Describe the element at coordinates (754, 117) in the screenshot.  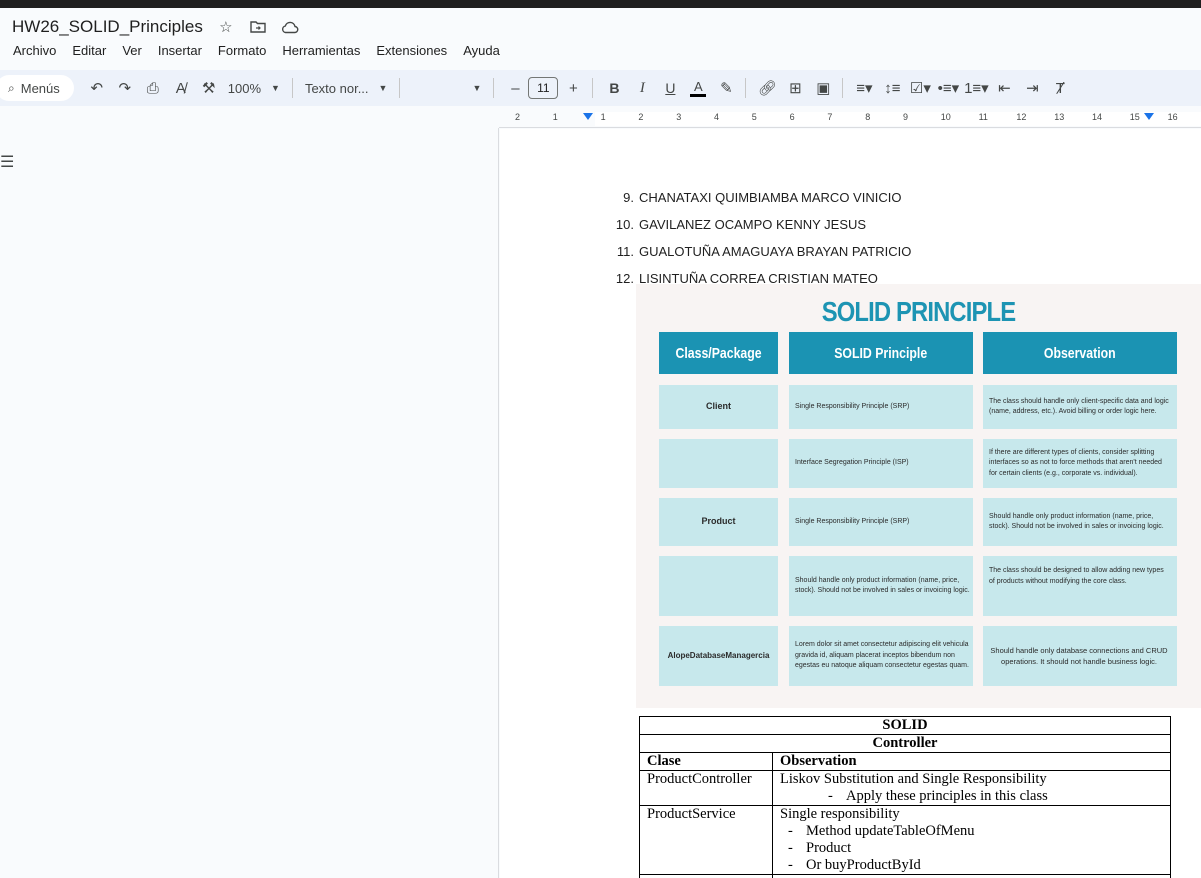
I see `ruler-number: 5` at that location.